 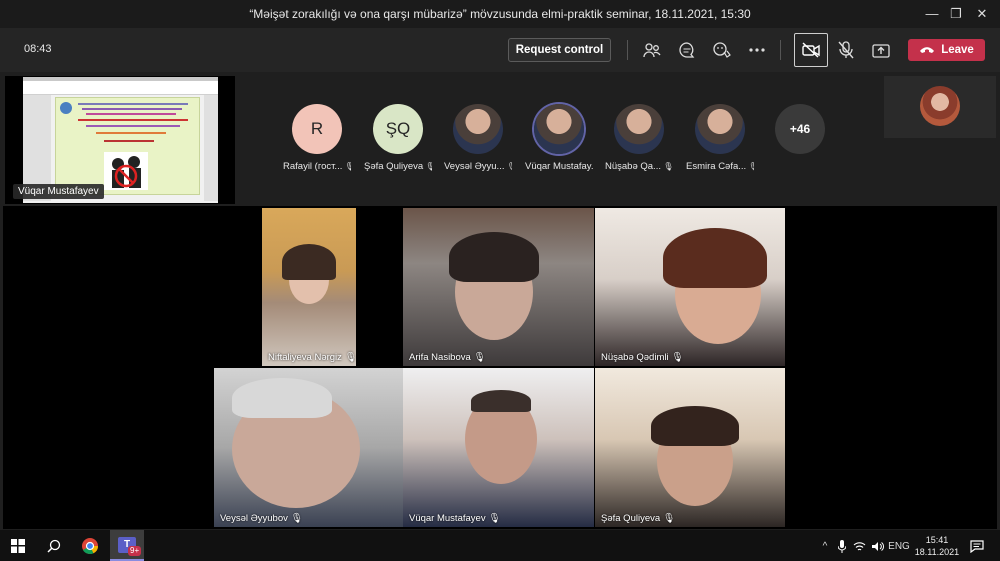 What do you see at coordinates (687, 50) in the screenshot?
I see `chat-icon` at bounding box center [687, 50].